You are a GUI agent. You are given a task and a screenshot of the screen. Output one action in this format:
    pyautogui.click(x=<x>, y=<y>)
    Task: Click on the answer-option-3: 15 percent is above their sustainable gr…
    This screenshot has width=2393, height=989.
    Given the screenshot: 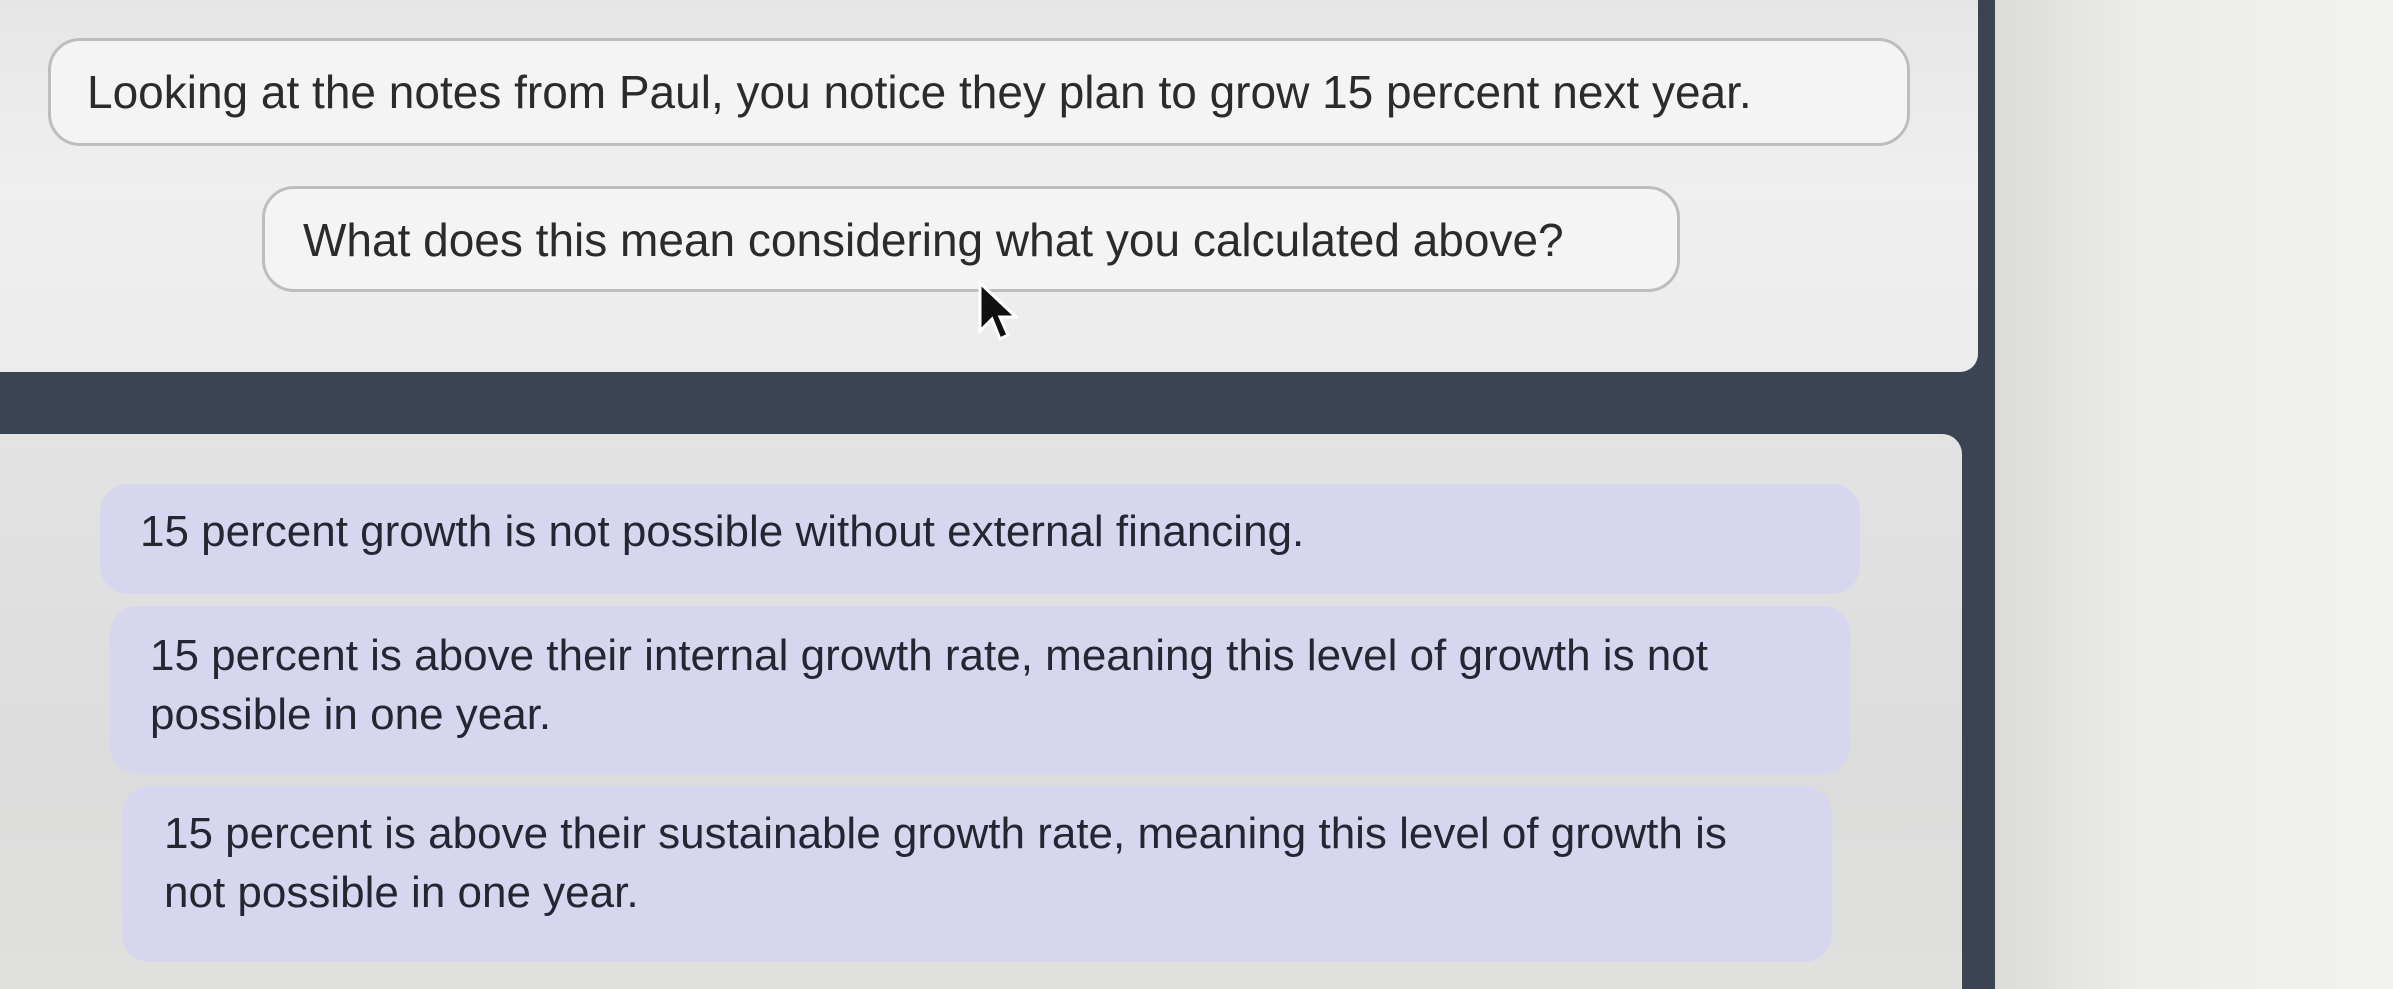 What is the action you would take?
    pyautogui.click(x=977, y=874)
    